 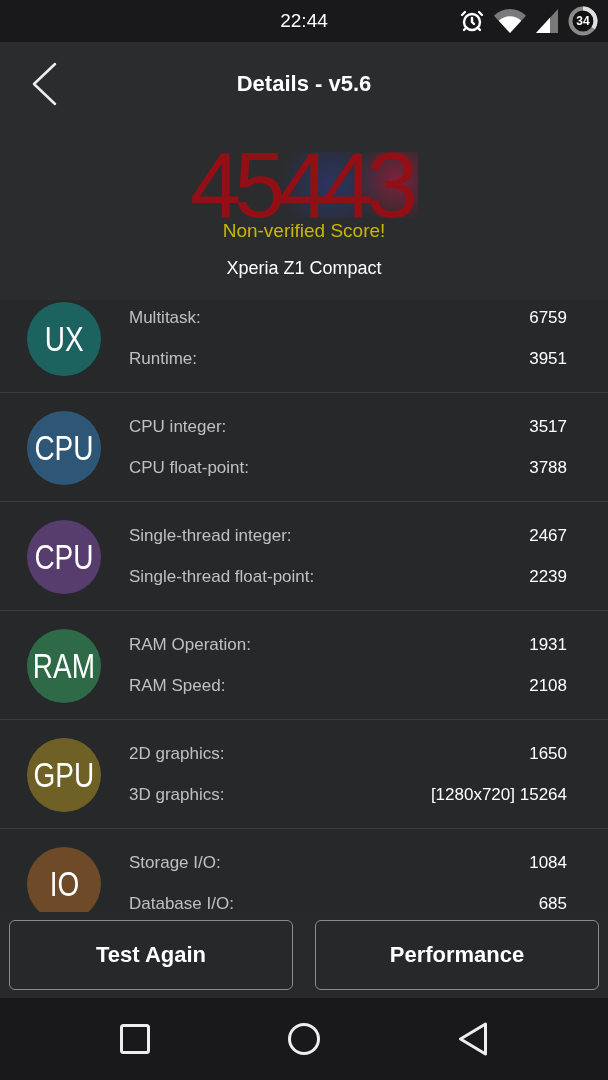 I want to click on metric-label: Runtime:, so click(x=163, y=359).